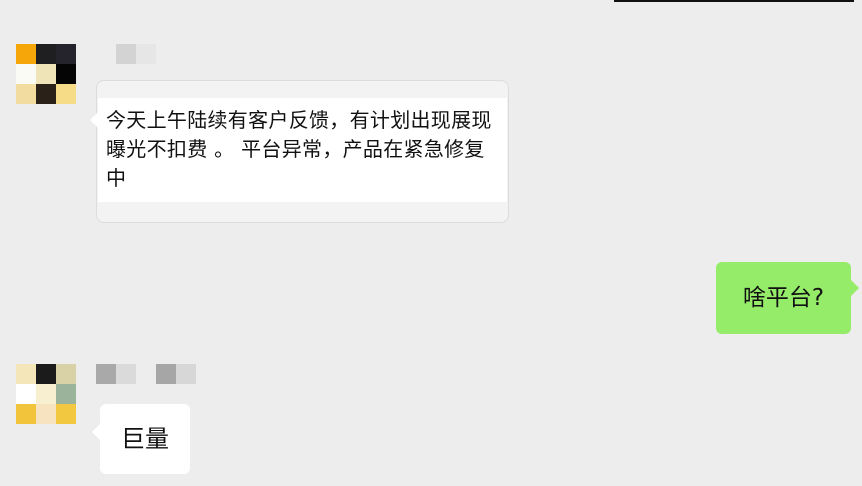 Image resolution: width=862 pixels, height=486 pixels. Describe the element at coordinates (141, 439) in the screenshot. I see `message-bubble-incoming: 巨量` at that location.